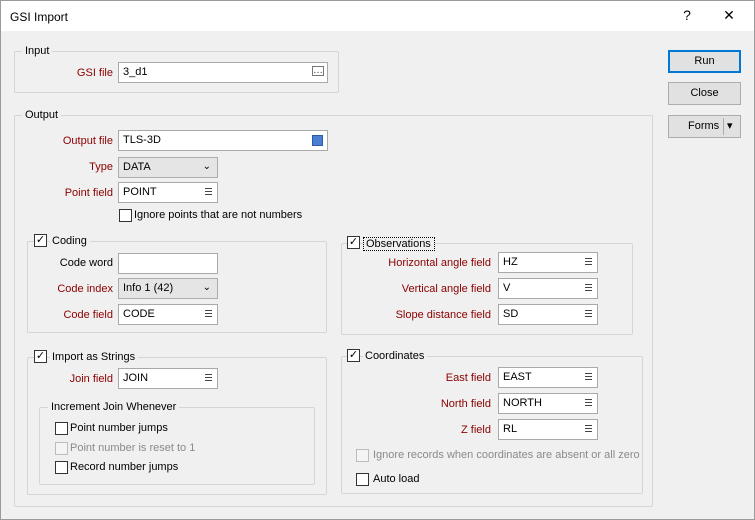 Image resolution: width=755 pixels, height=520 pixels. I want to click on z-field-value: RL, so click(510, 429).